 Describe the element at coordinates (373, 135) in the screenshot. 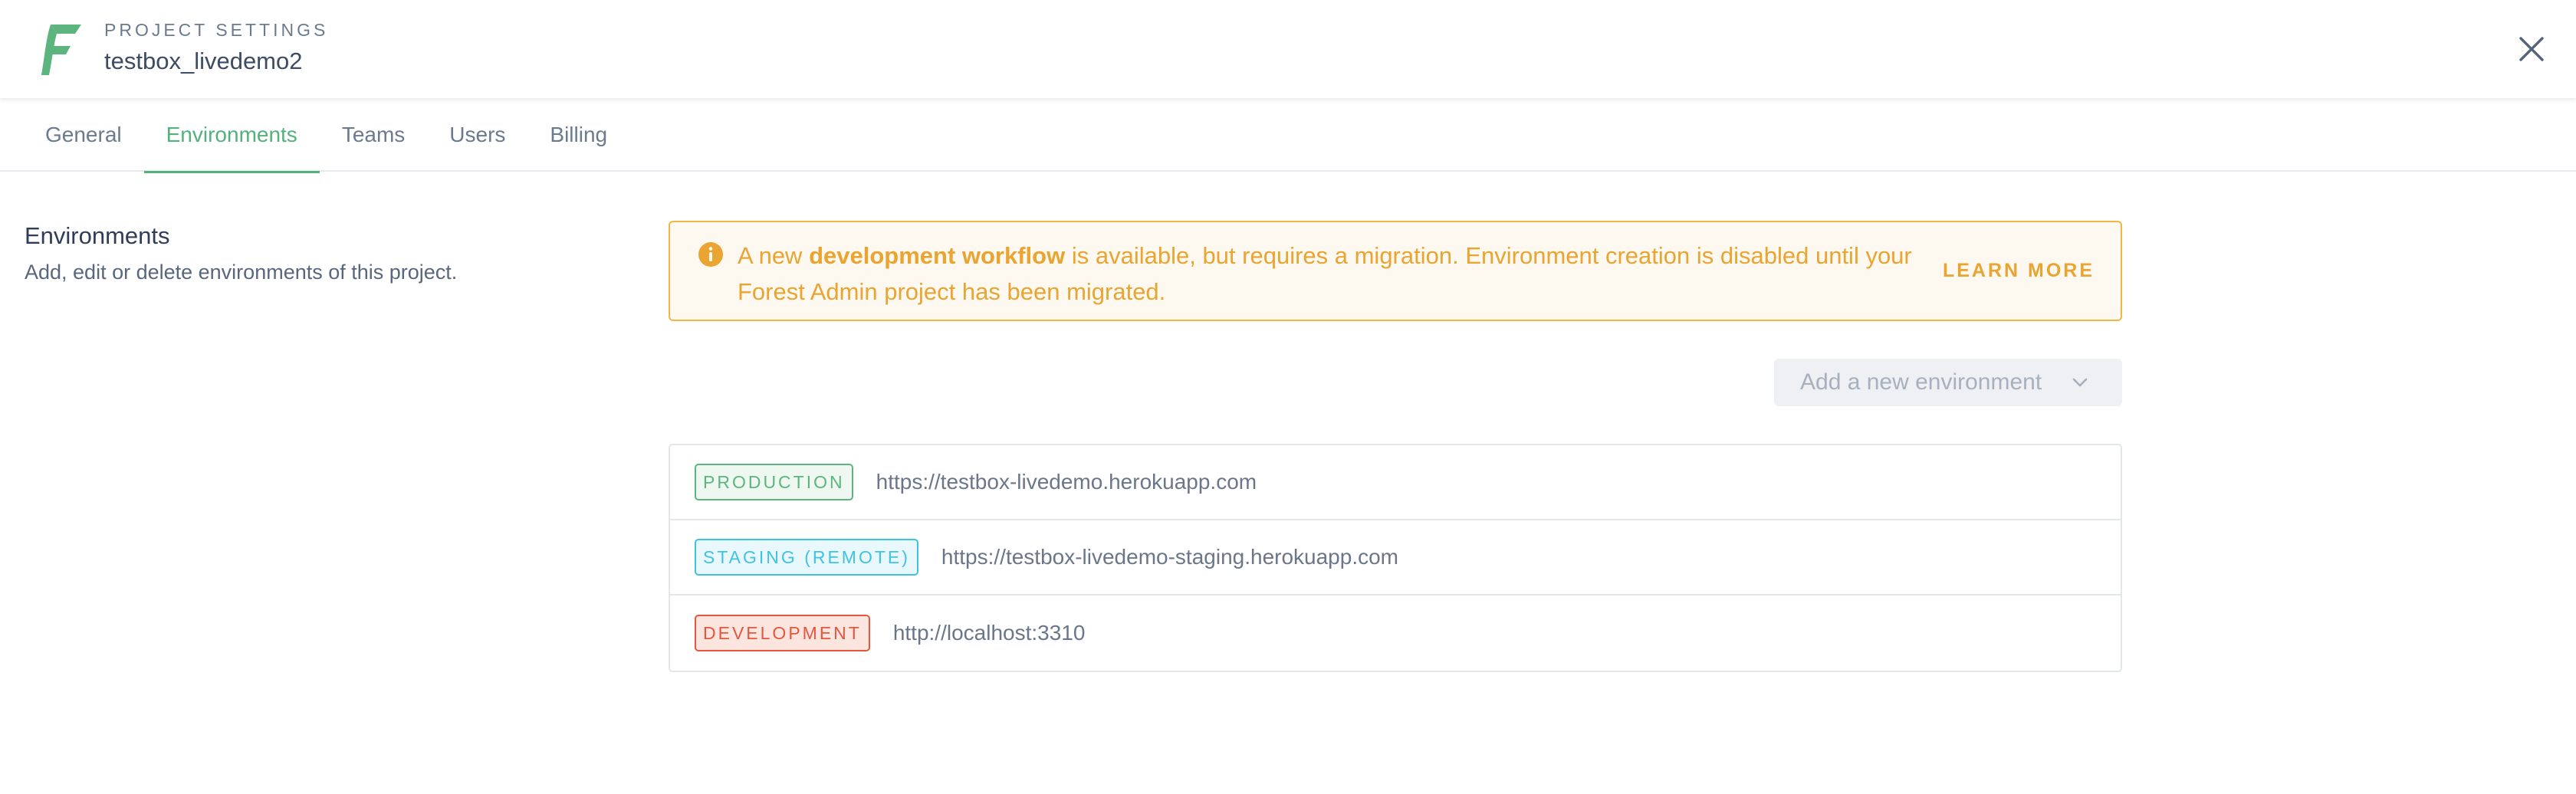

I see `tab-teams: Teams` at that location.